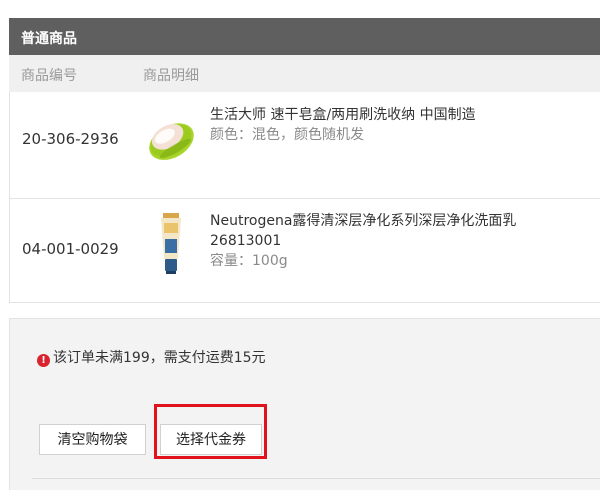  What do you see at coordinates (304, 36) in the screenshot?
I see `section-header: 普通商品` at bounding box center [304, 36].